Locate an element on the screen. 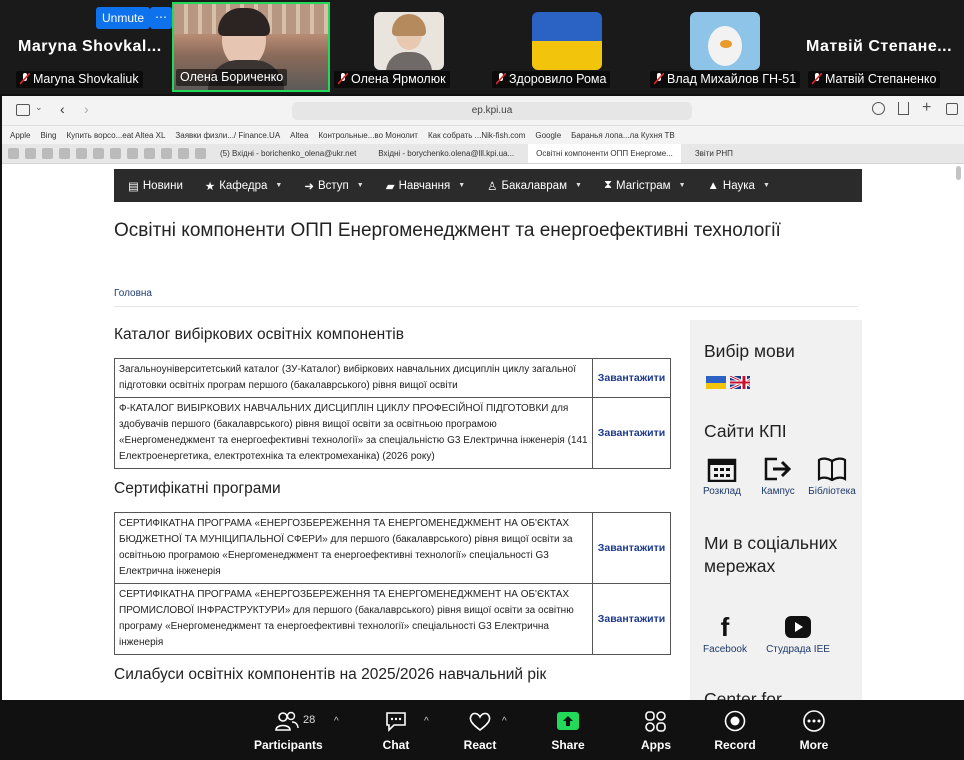 Image resolution: width=964 pixels, height=760 pixels. graduation-cap-icon: ▲ is located at coordinates (713, 185).